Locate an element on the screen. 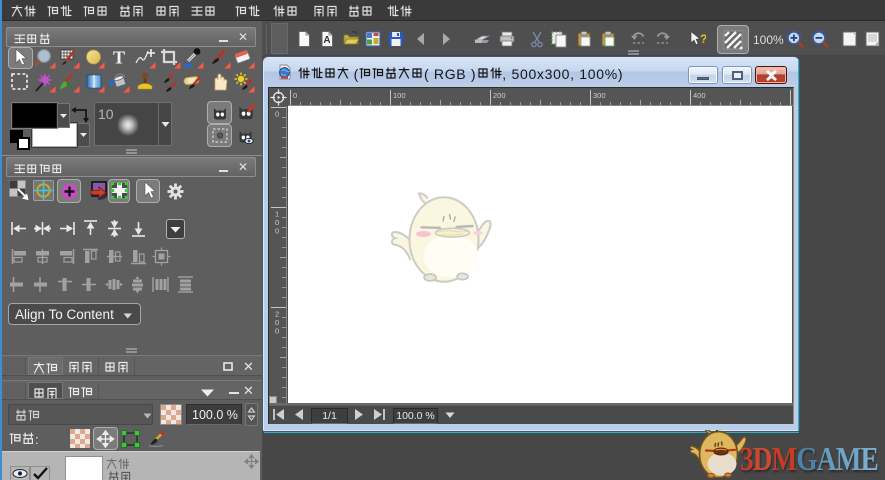 This screenshot has height=480, width=885. svg-text: 300 is located at coordinates (599, 95).